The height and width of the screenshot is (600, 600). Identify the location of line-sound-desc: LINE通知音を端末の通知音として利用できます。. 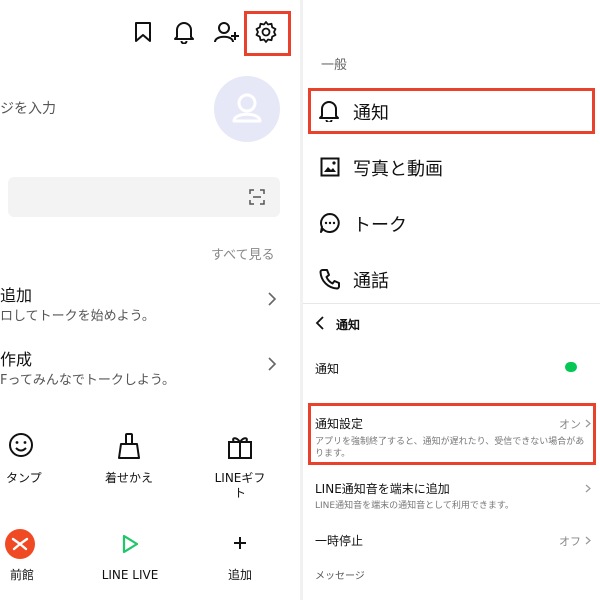
(414, 506).